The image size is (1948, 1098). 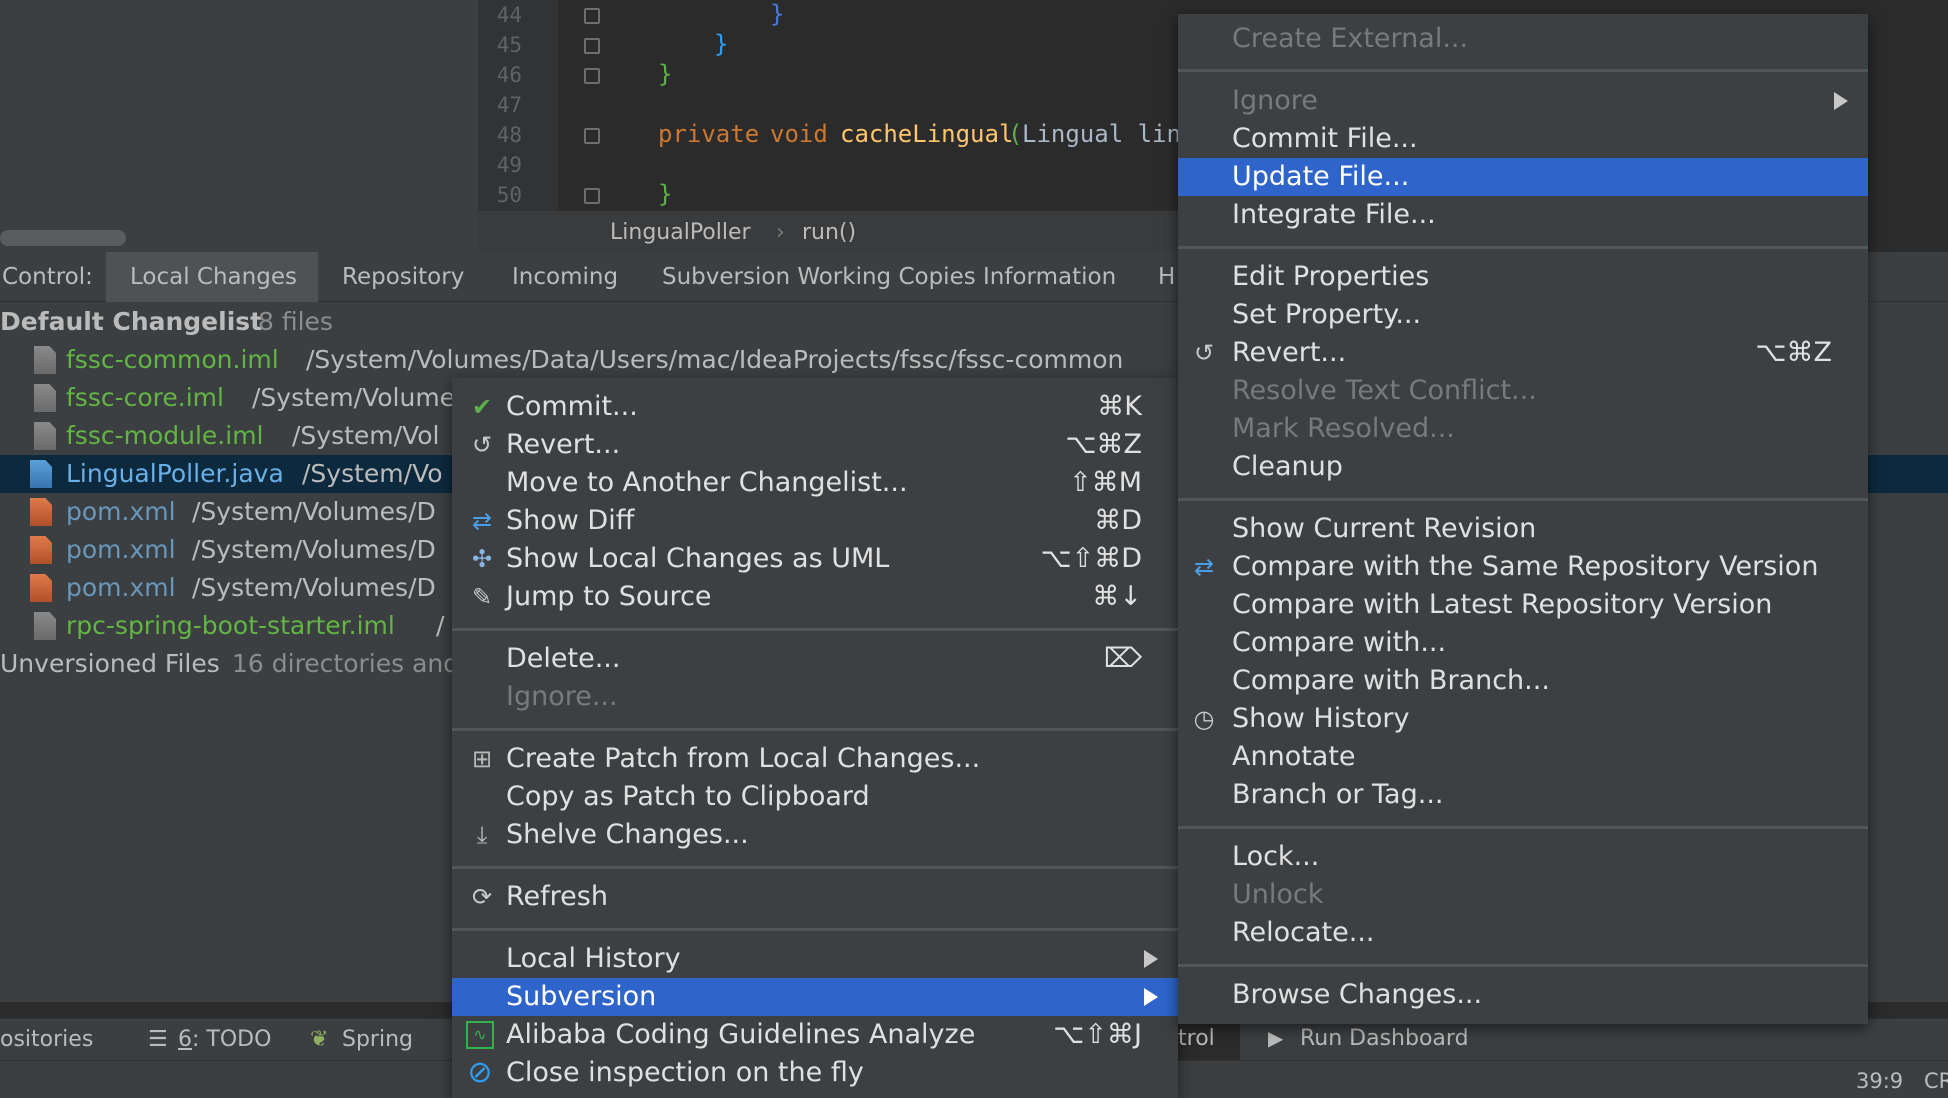 What do you see at coordinates (239, 126) in the screenshot?
I see `project-panel` at bounding box center [239, 126].